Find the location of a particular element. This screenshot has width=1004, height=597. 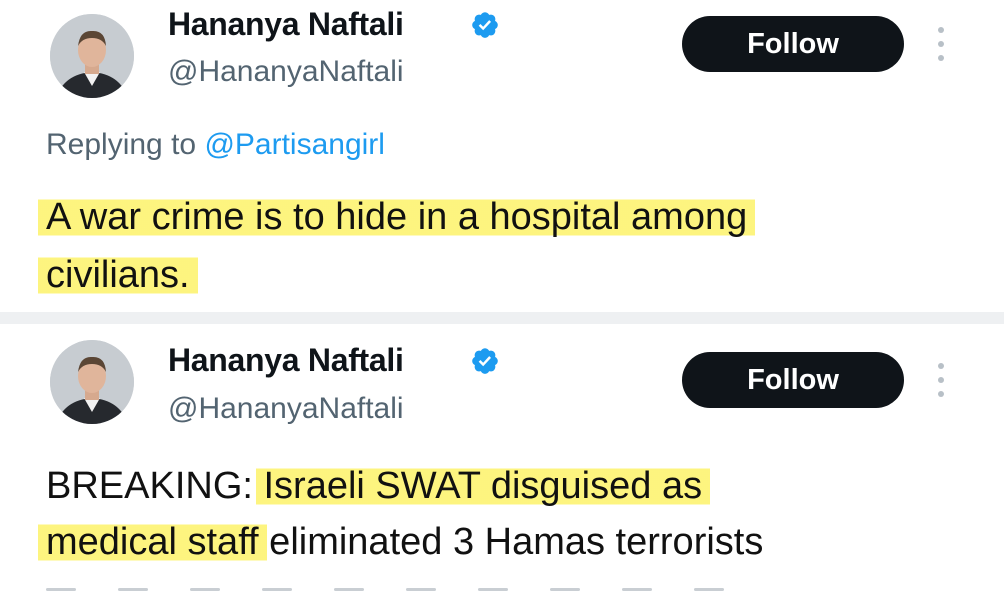

tweet-text-rest: eliminated 3 Hamas terrorists is located at coordinates (511, 542).